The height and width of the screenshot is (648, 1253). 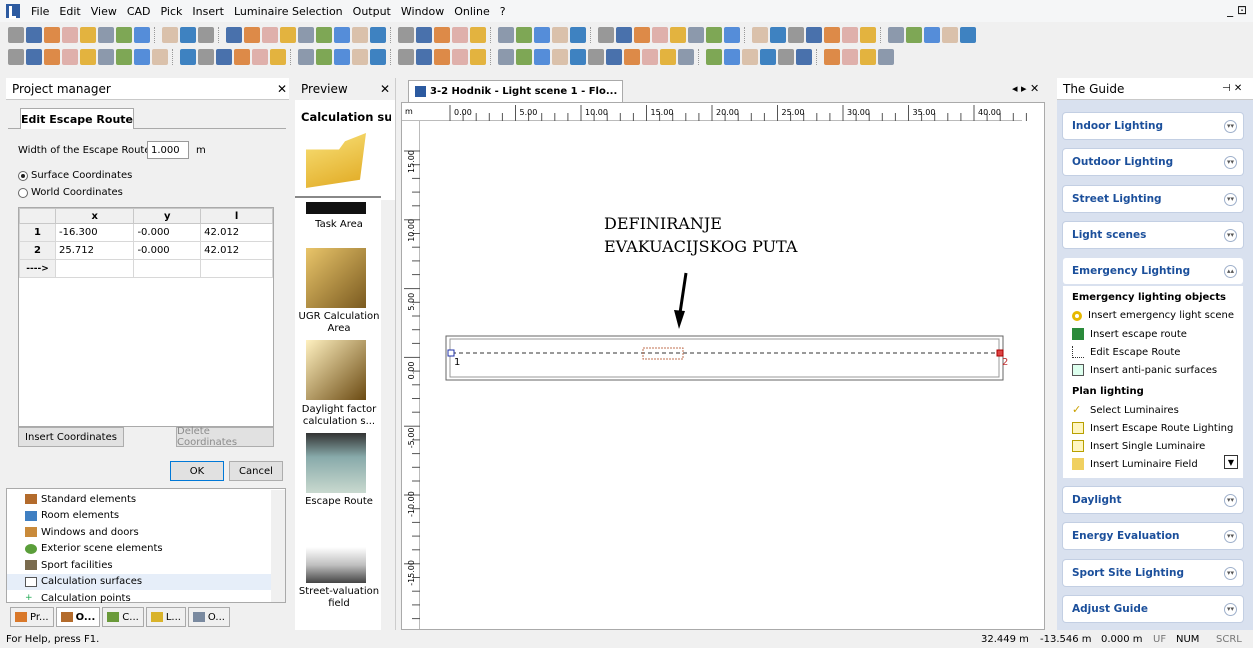 I want to click on guide-link-escape-route-lighting: Insert Escape Route Lighting, so click(x=1152, y=428).